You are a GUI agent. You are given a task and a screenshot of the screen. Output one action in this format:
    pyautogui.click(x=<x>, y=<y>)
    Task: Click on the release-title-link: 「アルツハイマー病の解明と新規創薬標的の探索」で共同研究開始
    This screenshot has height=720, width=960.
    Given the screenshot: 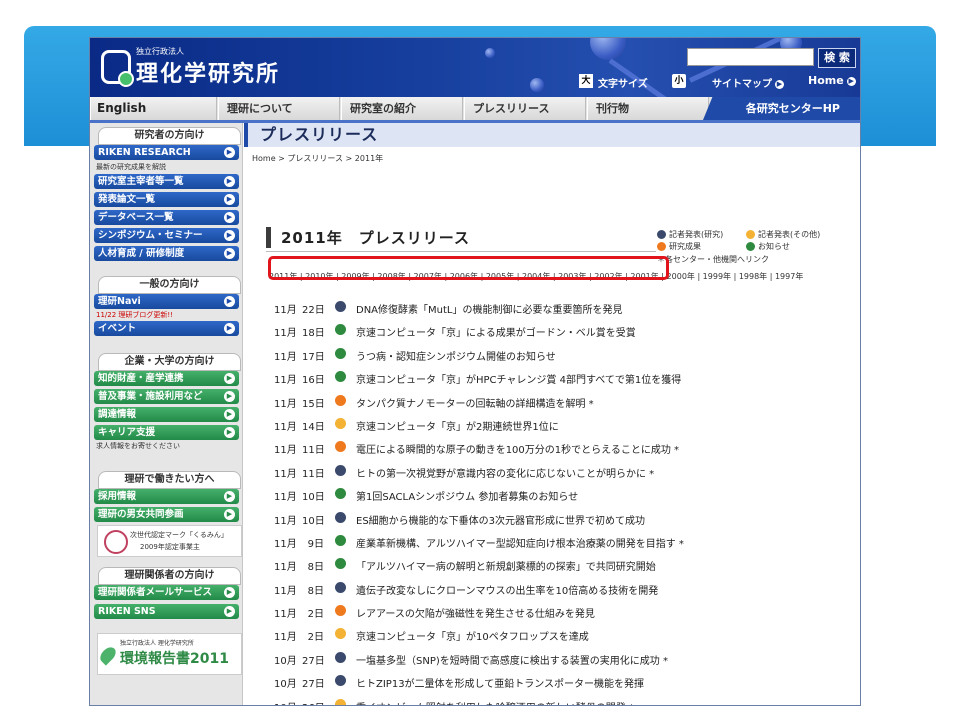 What is the action you would take?
    pyautogui.click(x=506, y=565)
    